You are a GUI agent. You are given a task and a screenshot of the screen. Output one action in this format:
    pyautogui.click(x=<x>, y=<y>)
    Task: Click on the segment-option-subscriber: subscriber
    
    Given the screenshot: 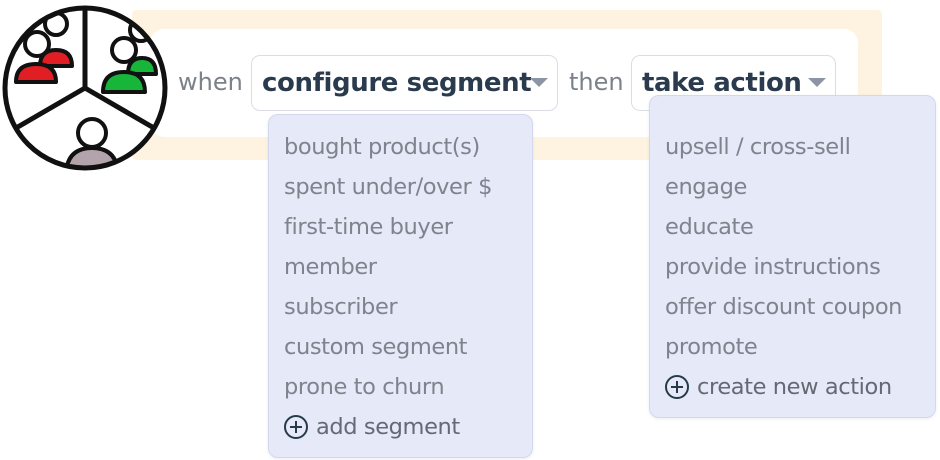 What is the action you would take?
    pyautogui.click(x=400, y=307)
    